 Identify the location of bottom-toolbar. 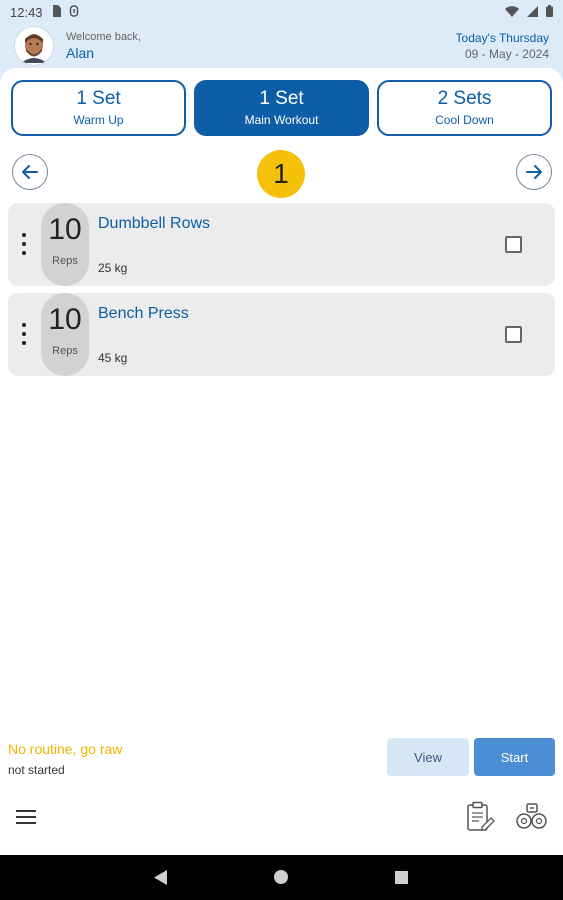
(281, 818).